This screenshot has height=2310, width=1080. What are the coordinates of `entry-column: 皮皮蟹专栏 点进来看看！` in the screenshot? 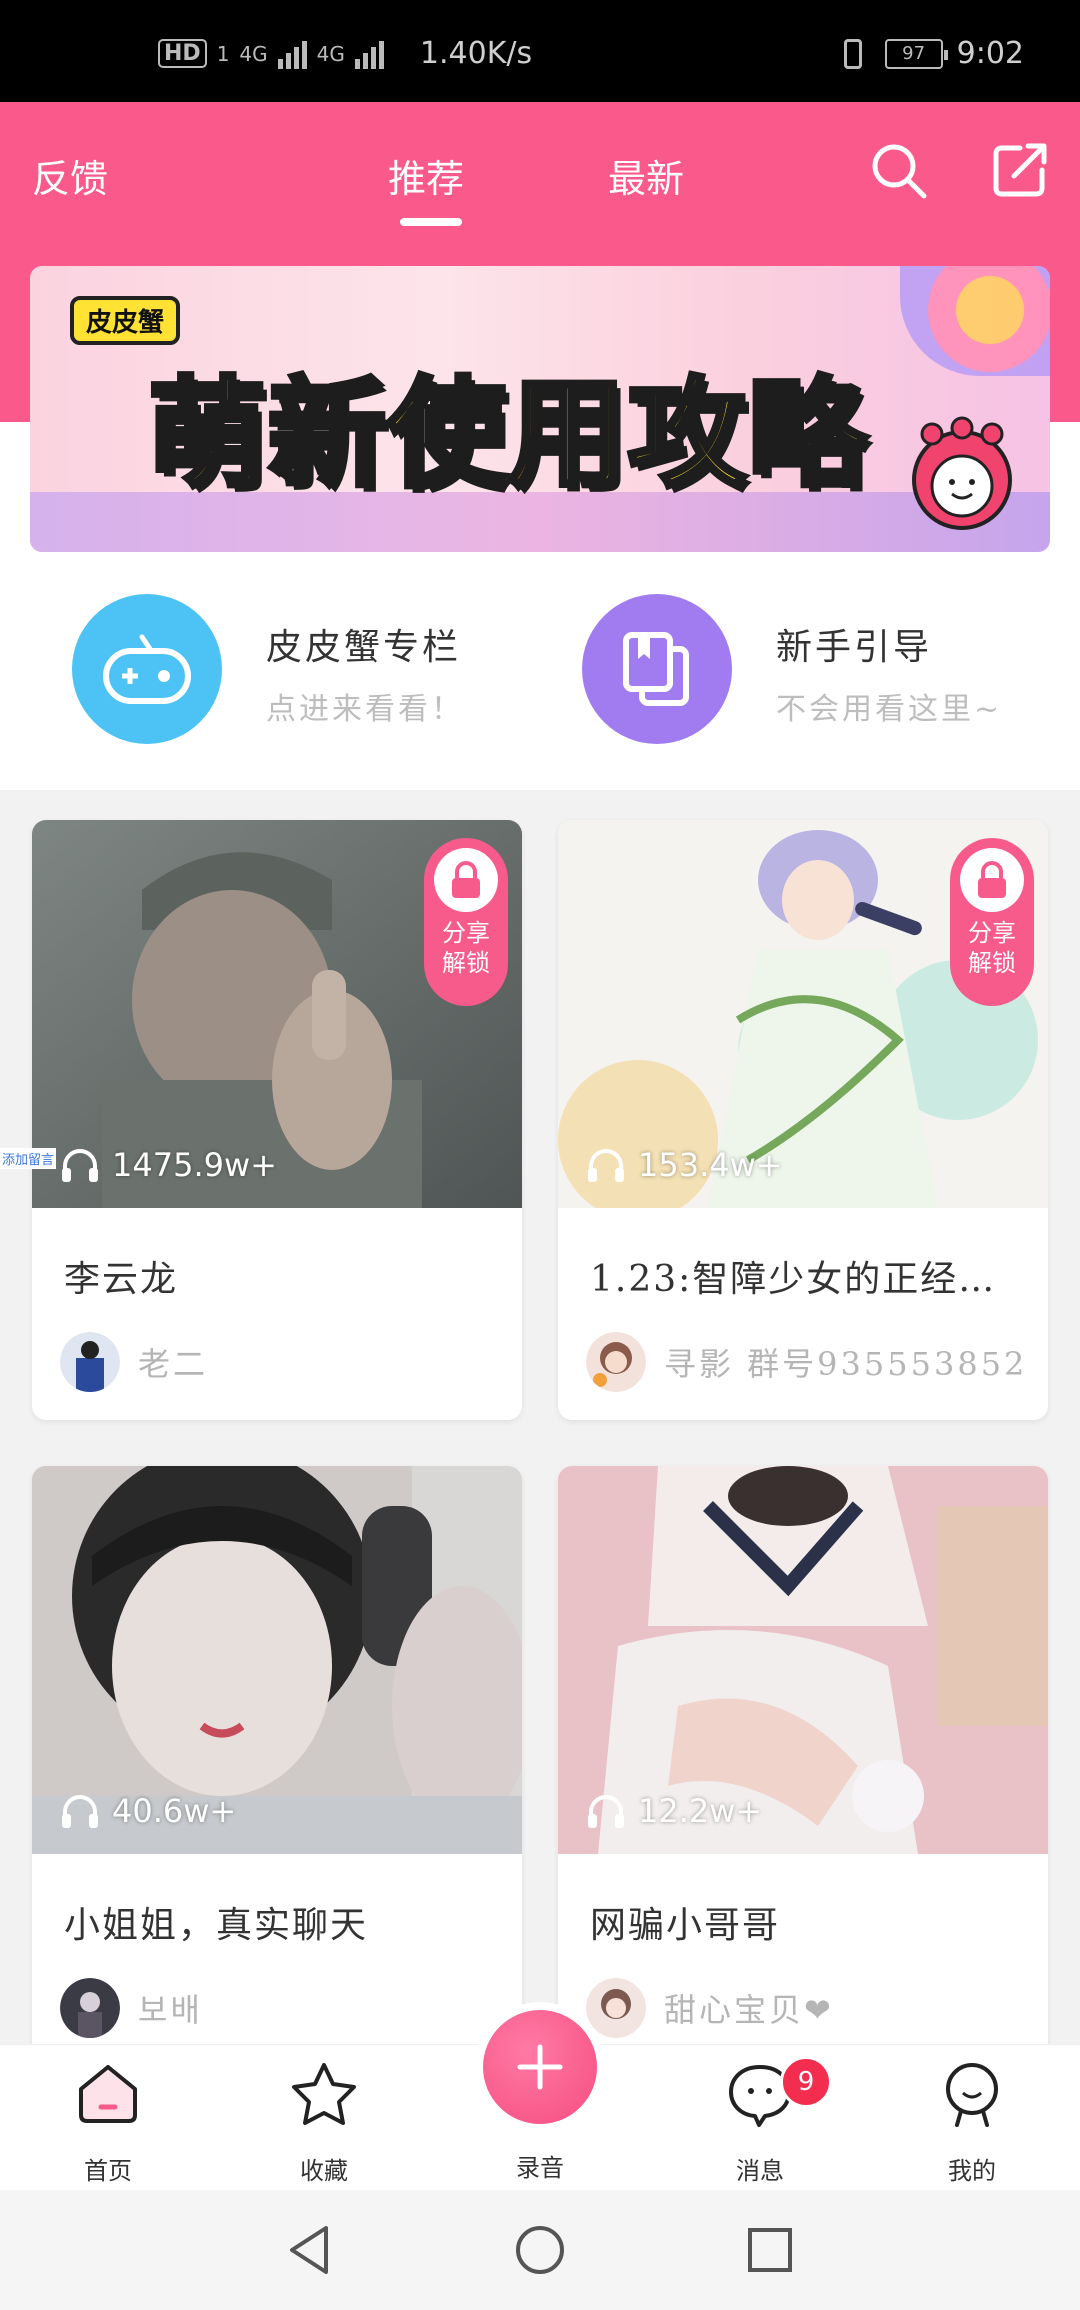 It's located at (292, 670).